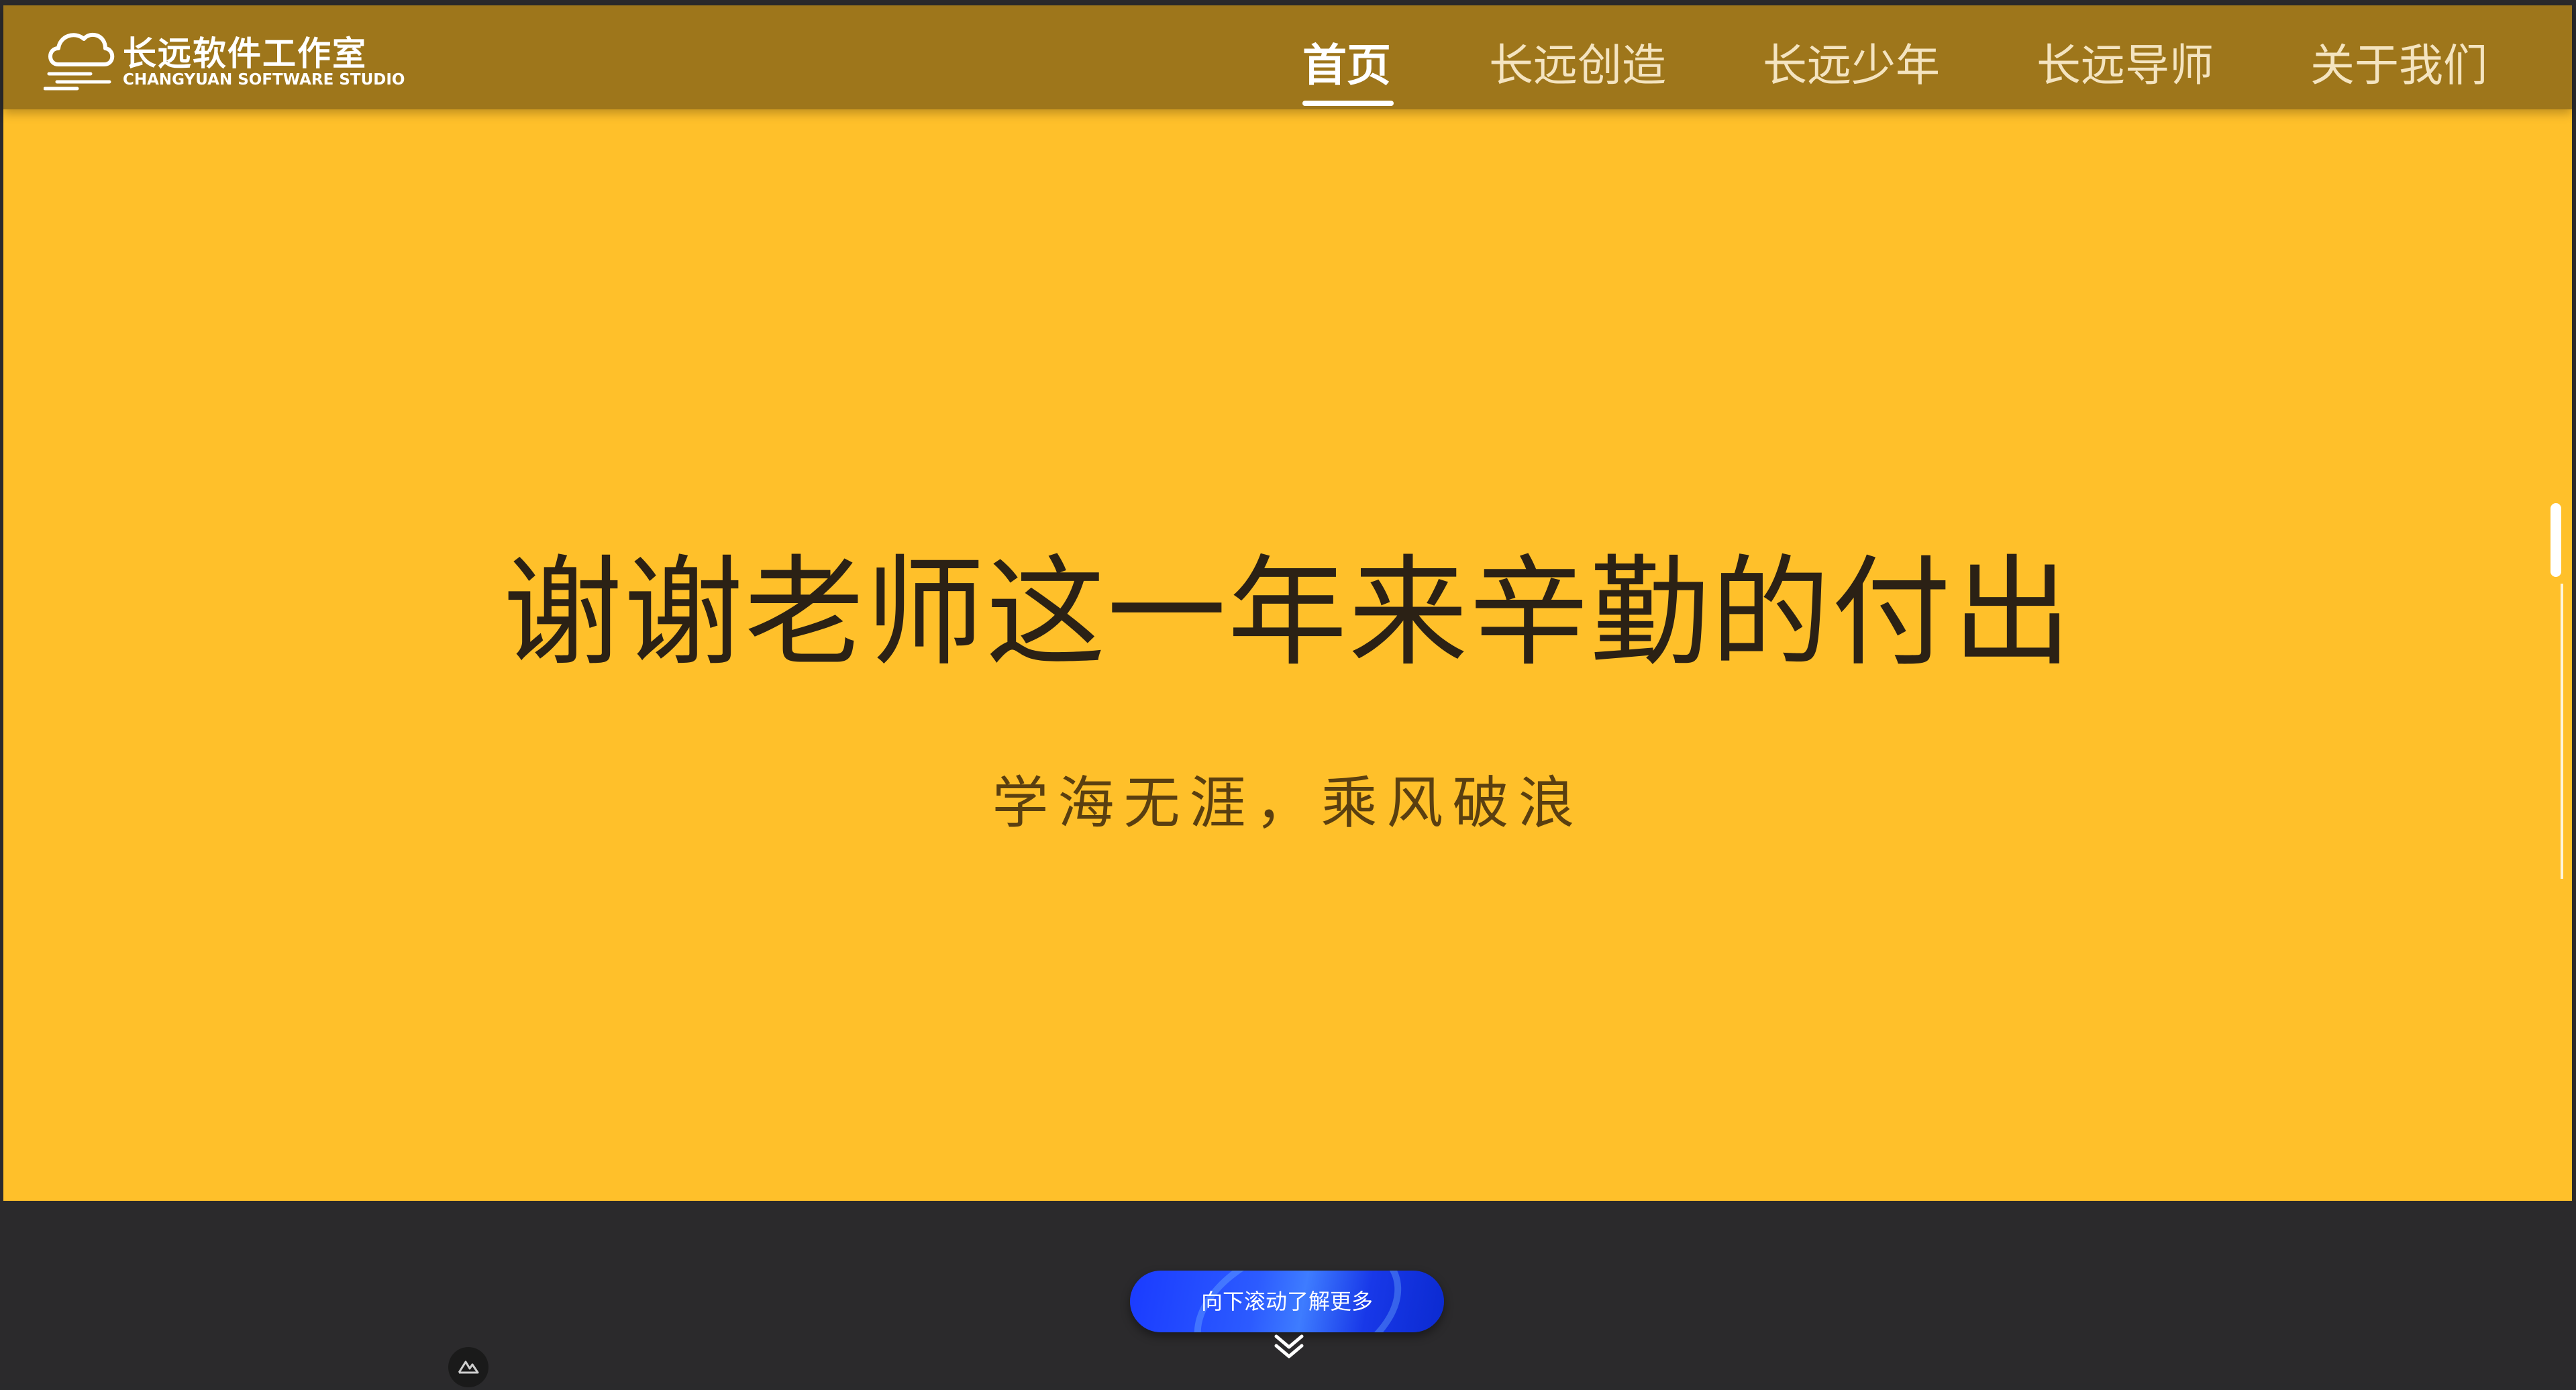 The height and width of the screenshot is (1390, 2576). I want to click on nav-item-mentors: 长远导师, so click(2125, 62).